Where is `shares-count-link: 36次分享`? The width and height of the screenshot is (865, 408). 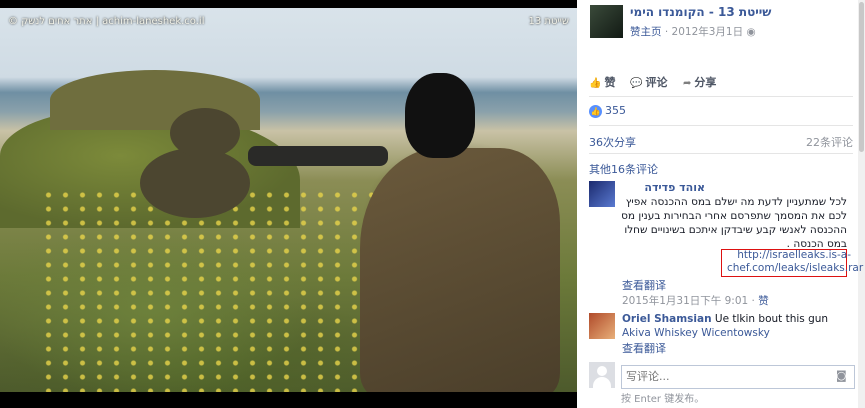 shares-count-link: 36次分享 is located at coordinates (612, 142).